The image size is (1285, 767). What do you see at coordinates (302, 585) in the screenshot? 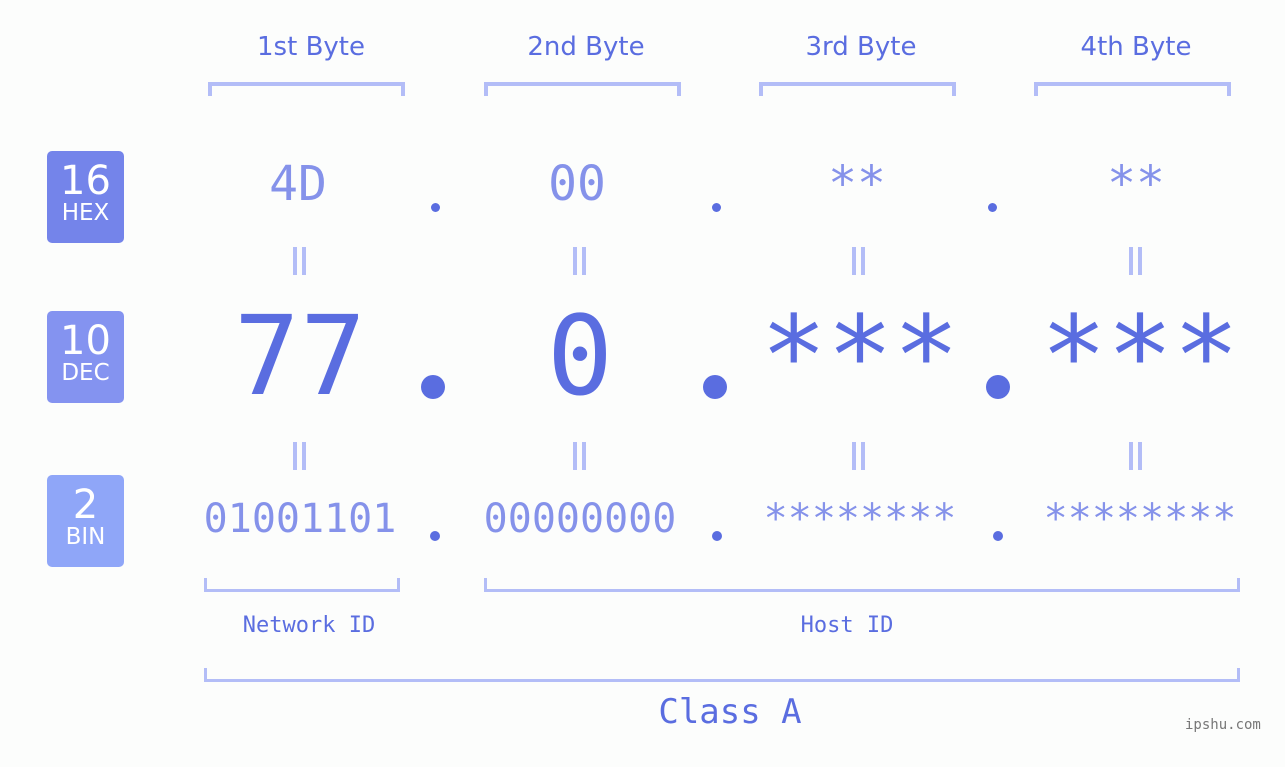
I see `network-id-bracket` at bounding box center [302, 585].